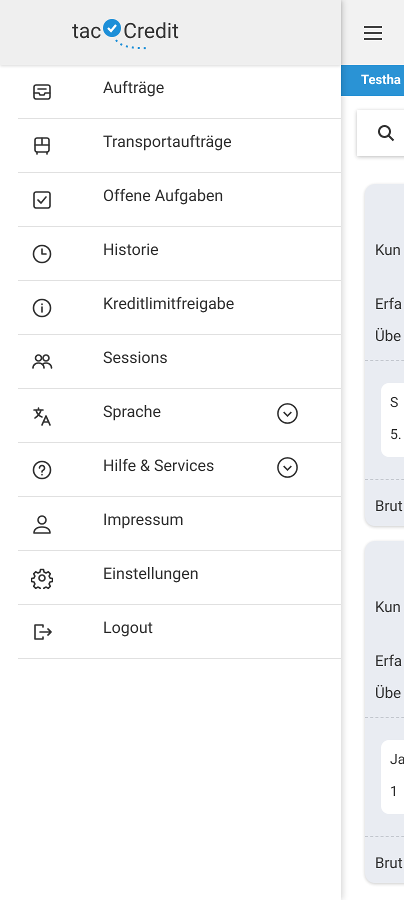 This screenshot has width=404, height=900. What do you see at coordinates (42, 415) in the screenshot?
I see `translate-icon` at bounding box center [42, 415].